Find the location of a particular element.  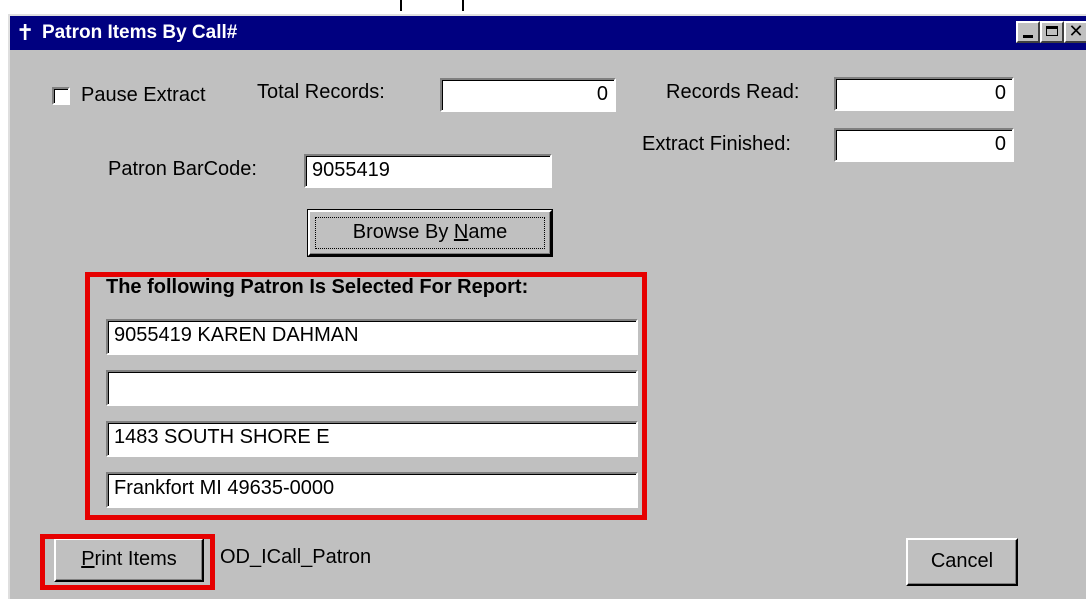

maximize-icon is located at coordinates (1052, 31).